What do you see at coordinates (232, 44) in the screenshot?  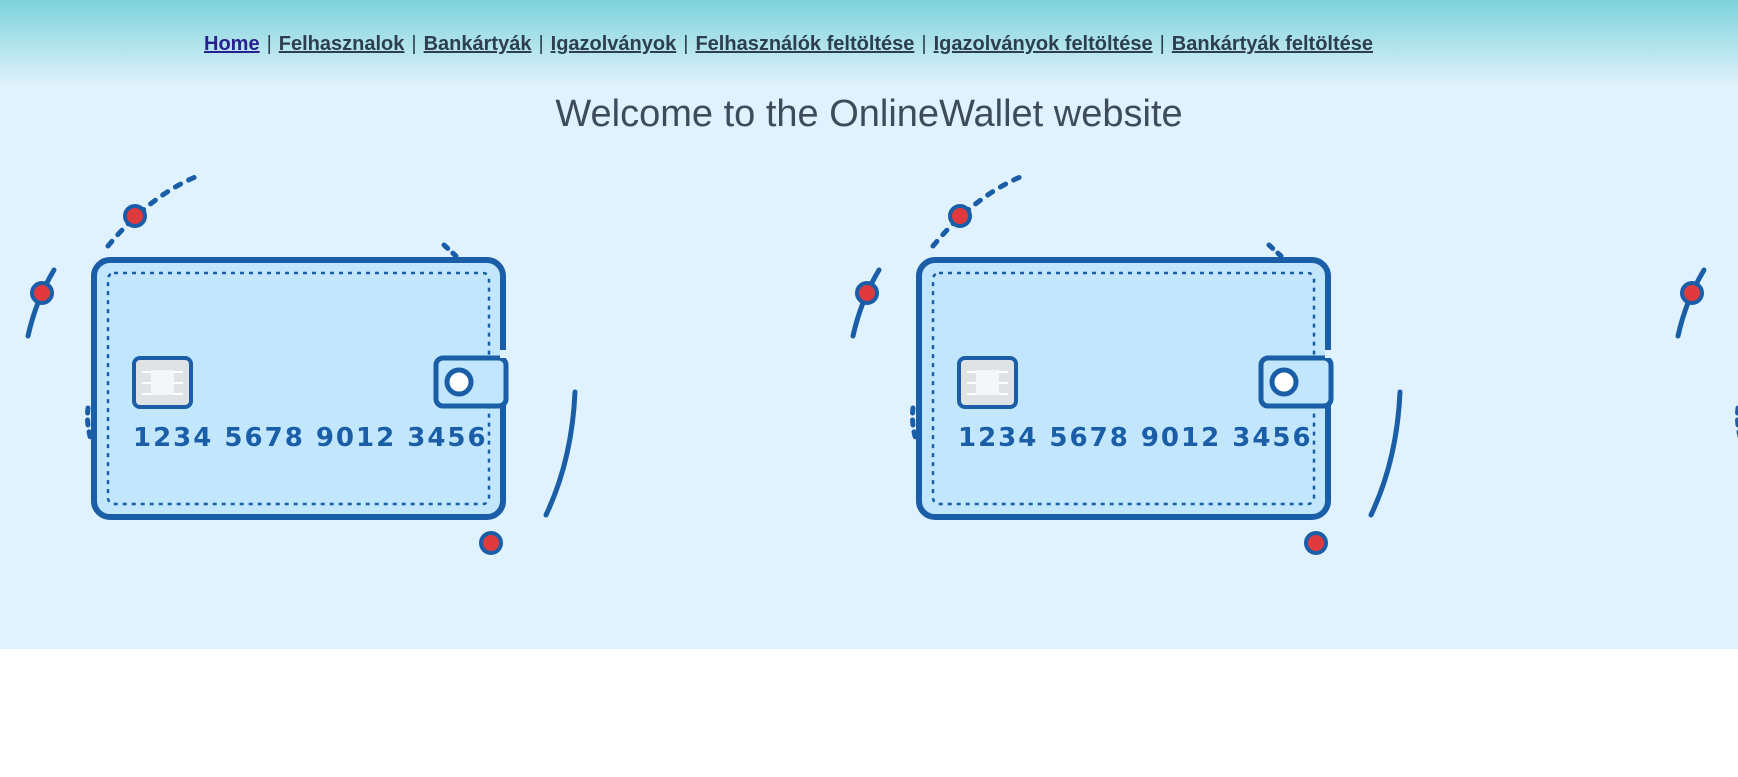 I see `nav-link-home: Home` at bounding box center [232, 44].